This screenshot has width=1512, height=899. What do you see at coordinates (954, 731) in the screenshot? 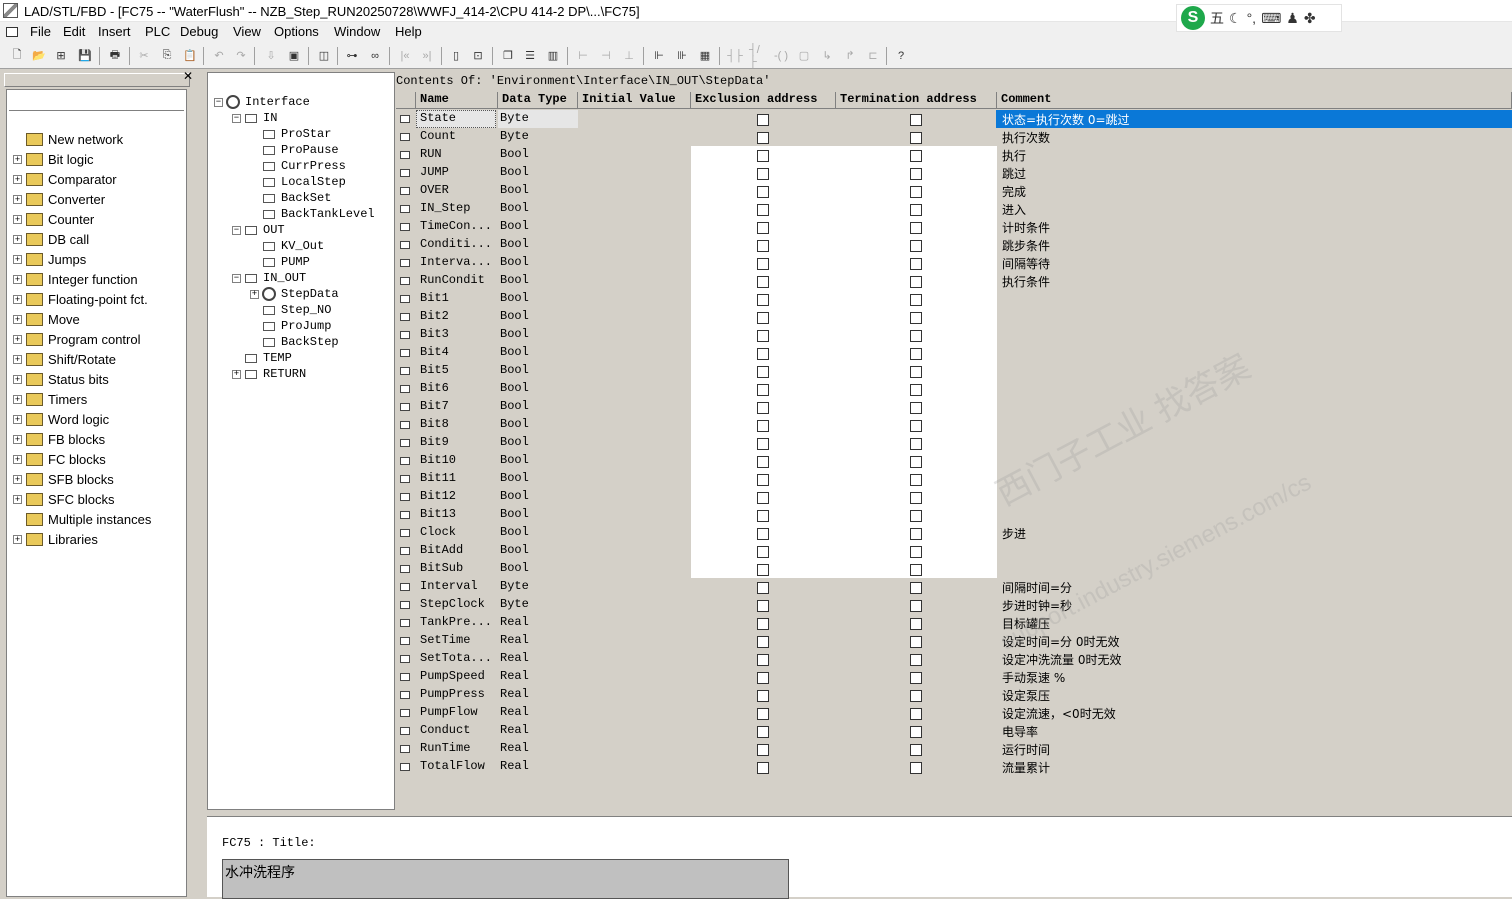
I see `table-row: Conduct Real 电导率` at bounding box center [954, 731].